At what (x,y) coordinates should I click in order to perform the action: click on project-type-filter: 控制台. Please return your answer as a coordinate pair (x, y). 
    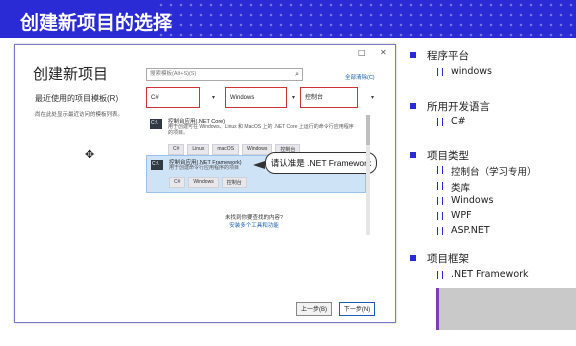
    Looking at the image, I should click on (329, 97).